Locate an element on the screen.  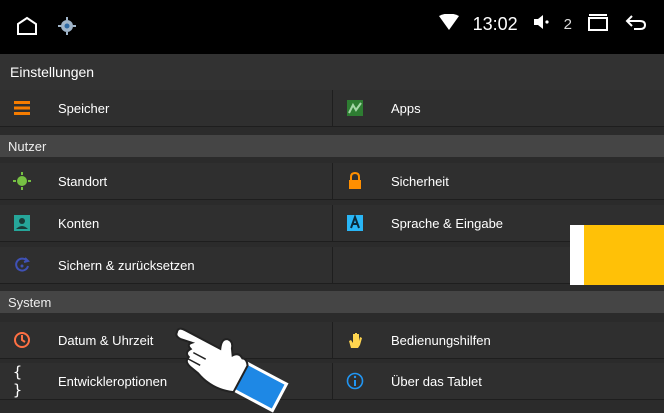
home-icon is located at coordinates (27, 28).